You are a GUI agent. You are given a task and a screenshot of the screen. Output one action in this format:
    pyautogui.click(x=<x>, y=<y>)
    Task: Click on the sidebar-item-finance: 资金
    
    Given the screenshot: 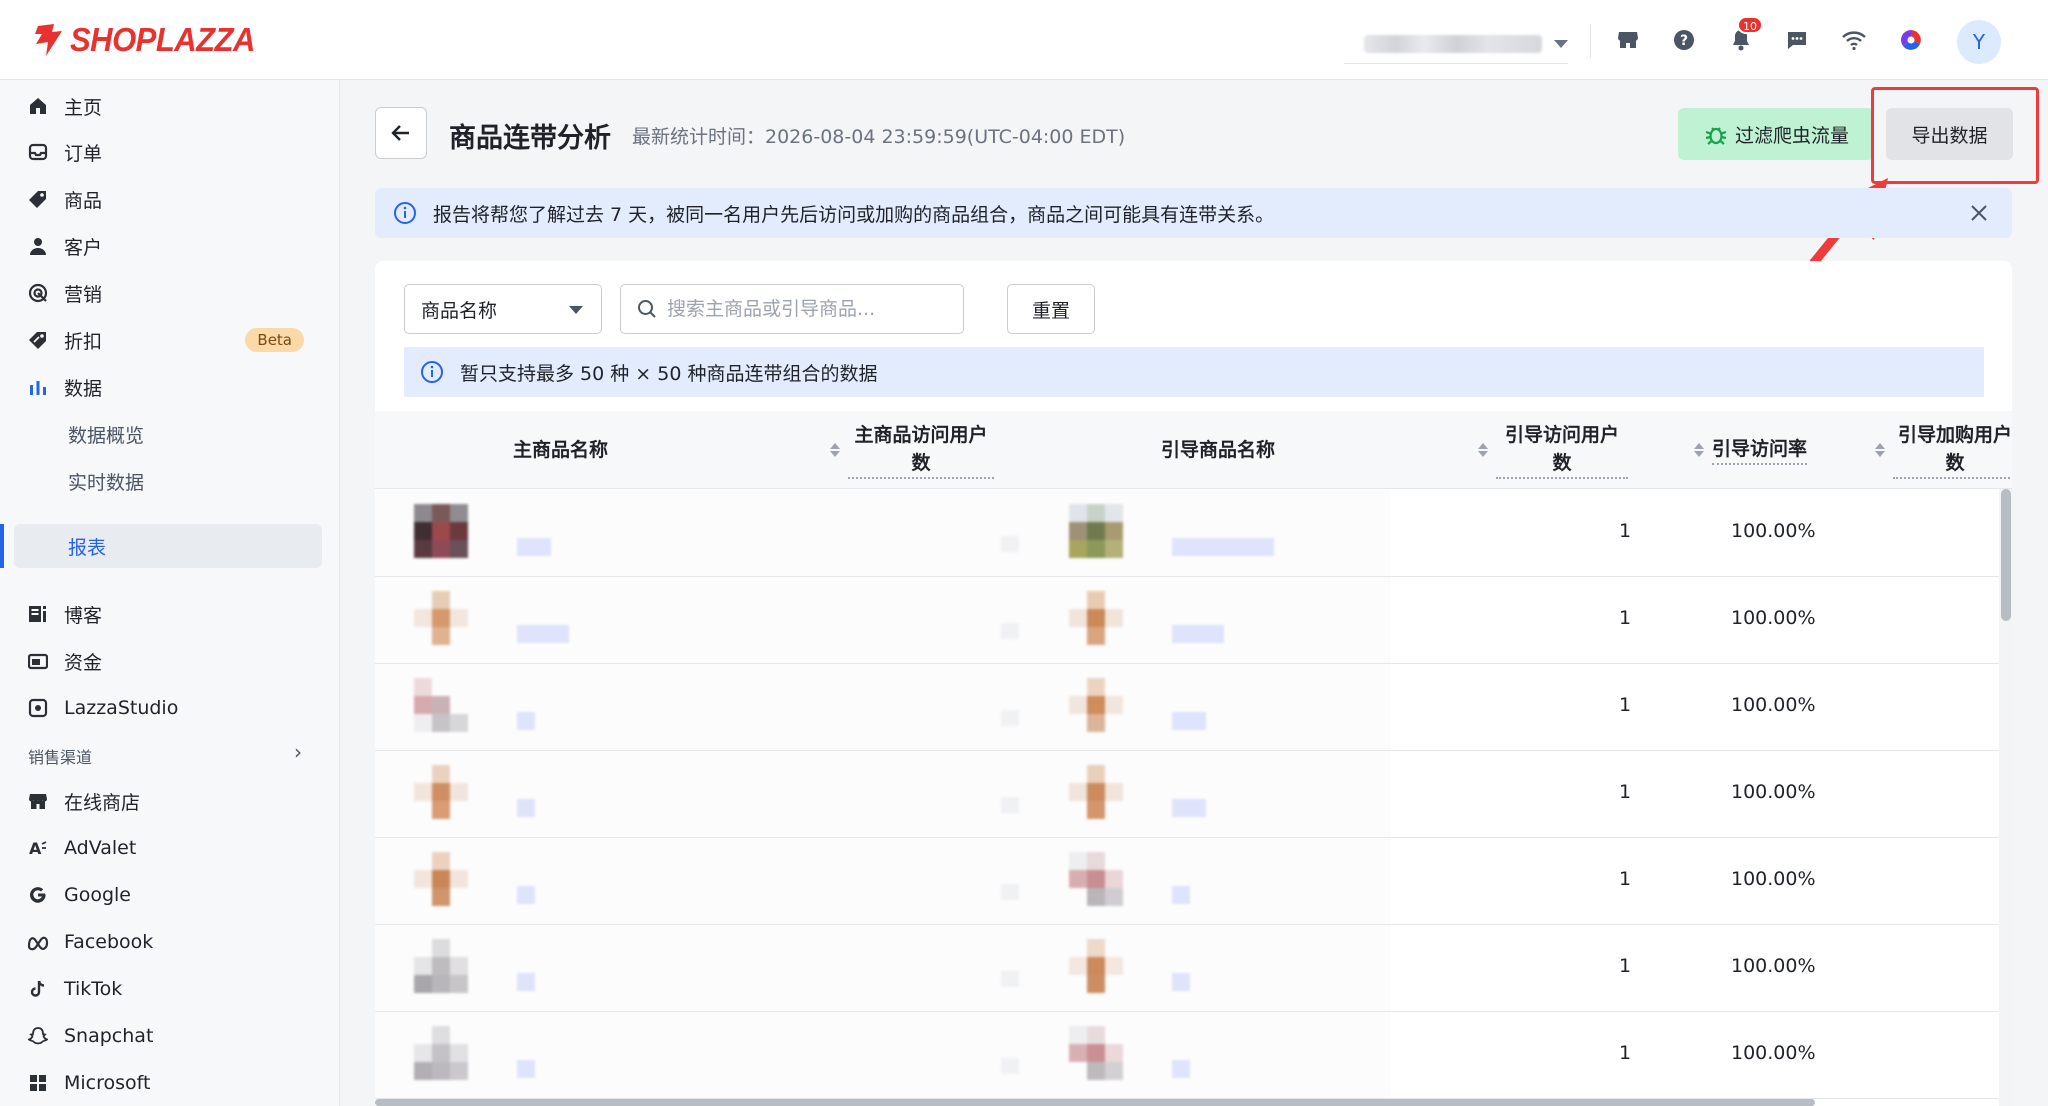 What is the action you would take?
    pyautogui.click(x=168, y=661)
    